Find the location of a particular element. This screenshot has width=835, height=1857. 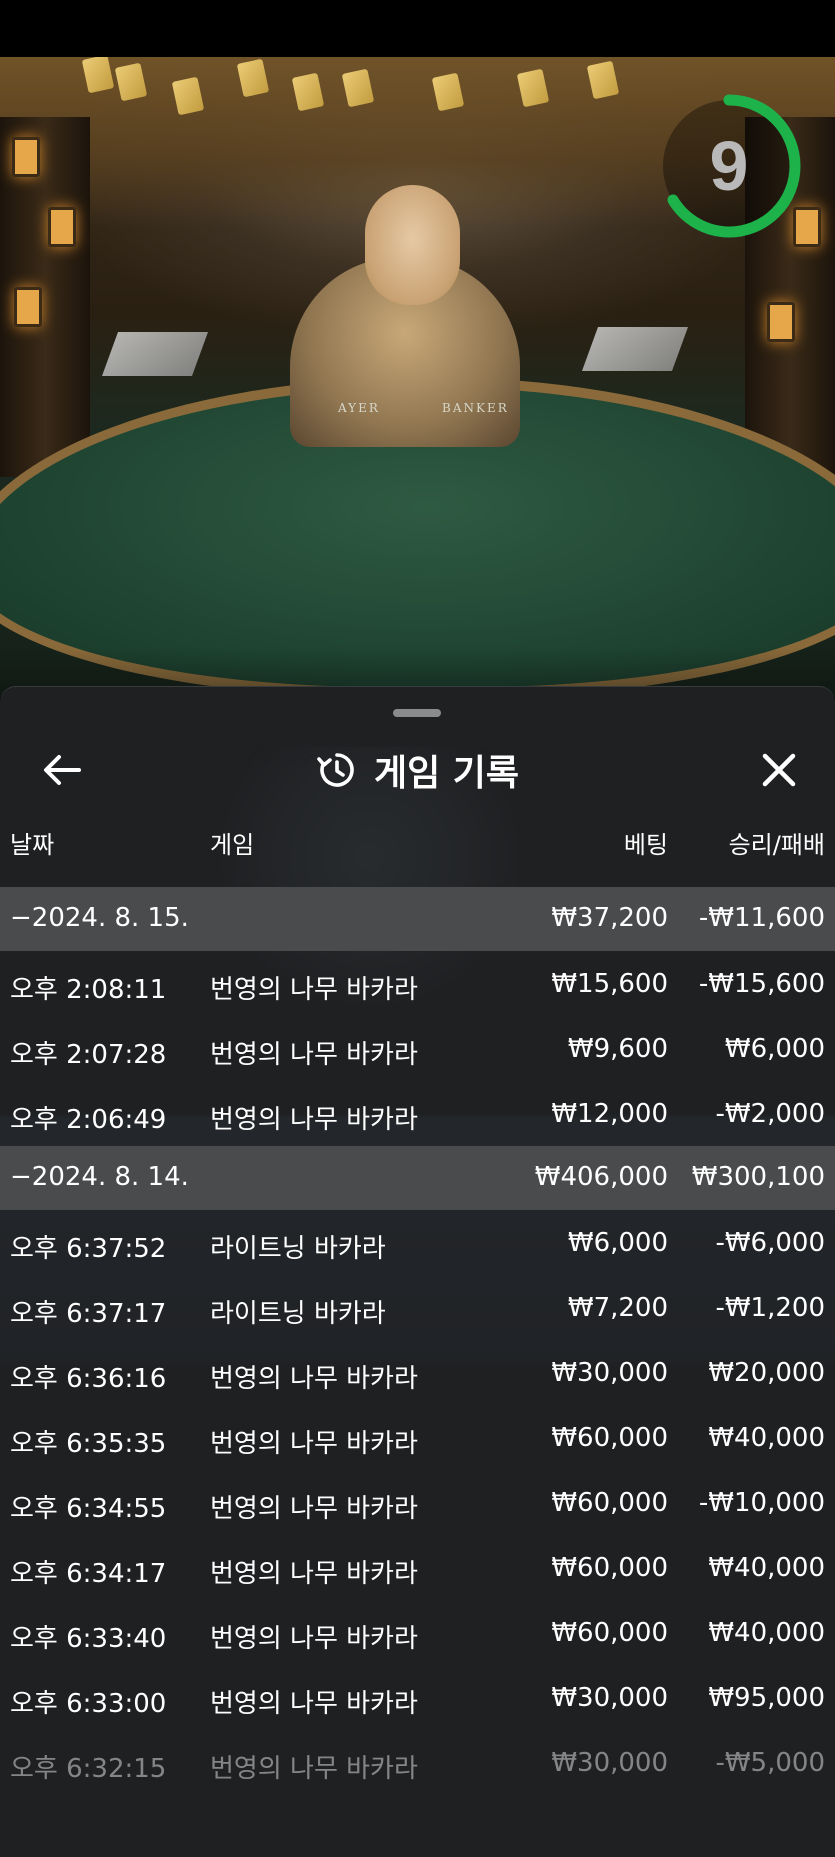

row-win-loss: -₩2,000 is located at coordinates (770, 1114).